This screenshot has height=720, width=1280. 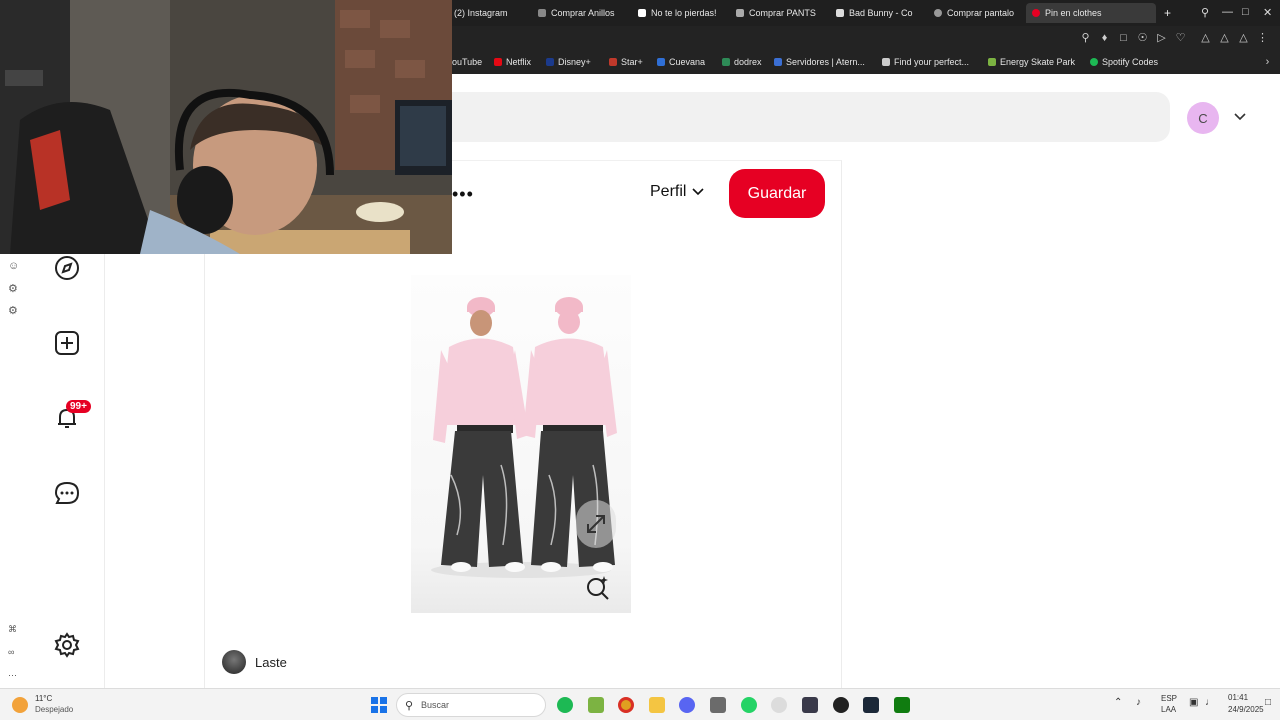 I want to click on minimize-icon: —, so click(x=1227, y=12).